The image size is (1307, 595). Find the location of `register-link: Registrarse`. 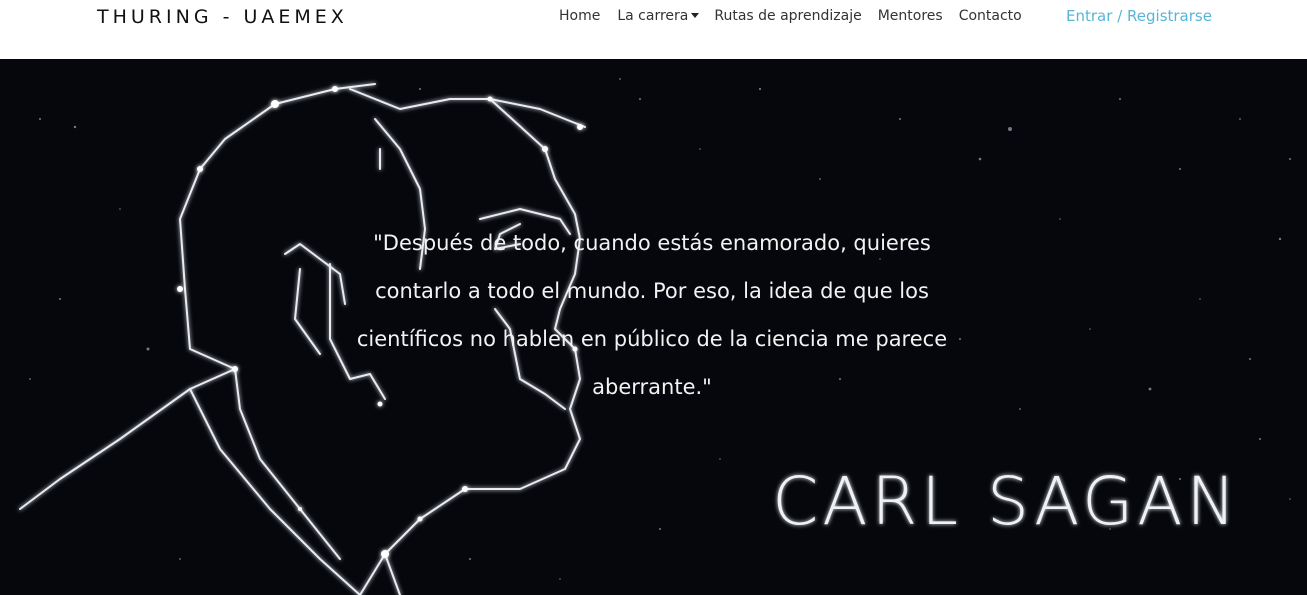

register-link: Registrarse is located at coordinates (1169, 16).